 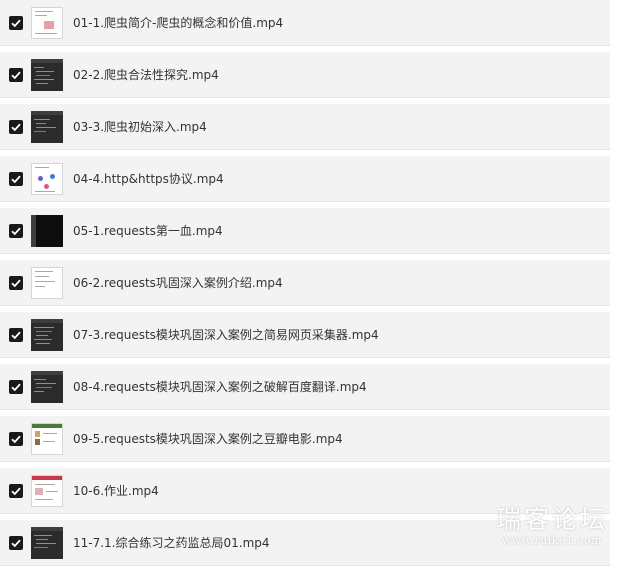 I want to click on watermark: 瑞客论坛 www.ruike1.com, so click(x=552, y=527).